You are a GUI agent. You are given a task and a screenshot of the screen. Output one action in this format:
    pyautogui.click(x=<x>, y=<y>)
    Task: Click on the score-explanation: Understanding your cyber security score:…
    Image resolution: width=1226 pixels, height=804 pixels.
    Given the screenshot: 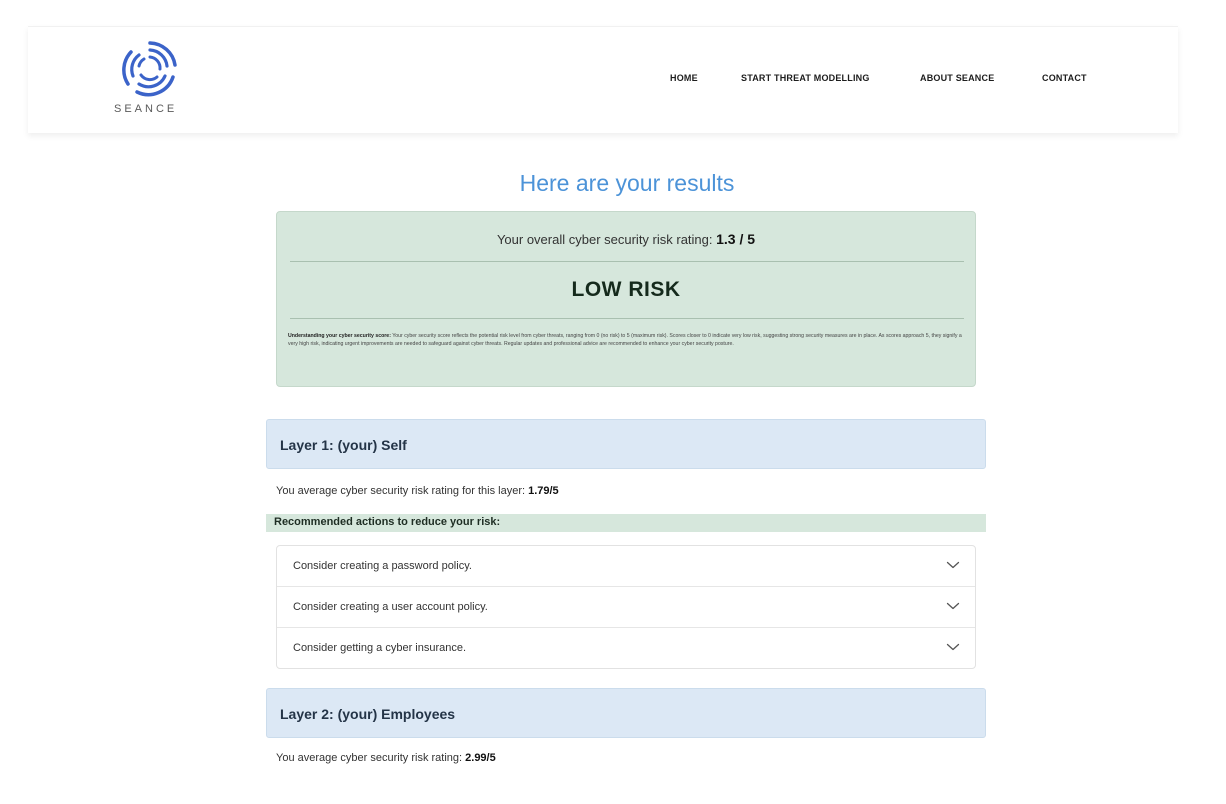 What is the action you would take?
    pyautogui.click(x=627, y=340)
    